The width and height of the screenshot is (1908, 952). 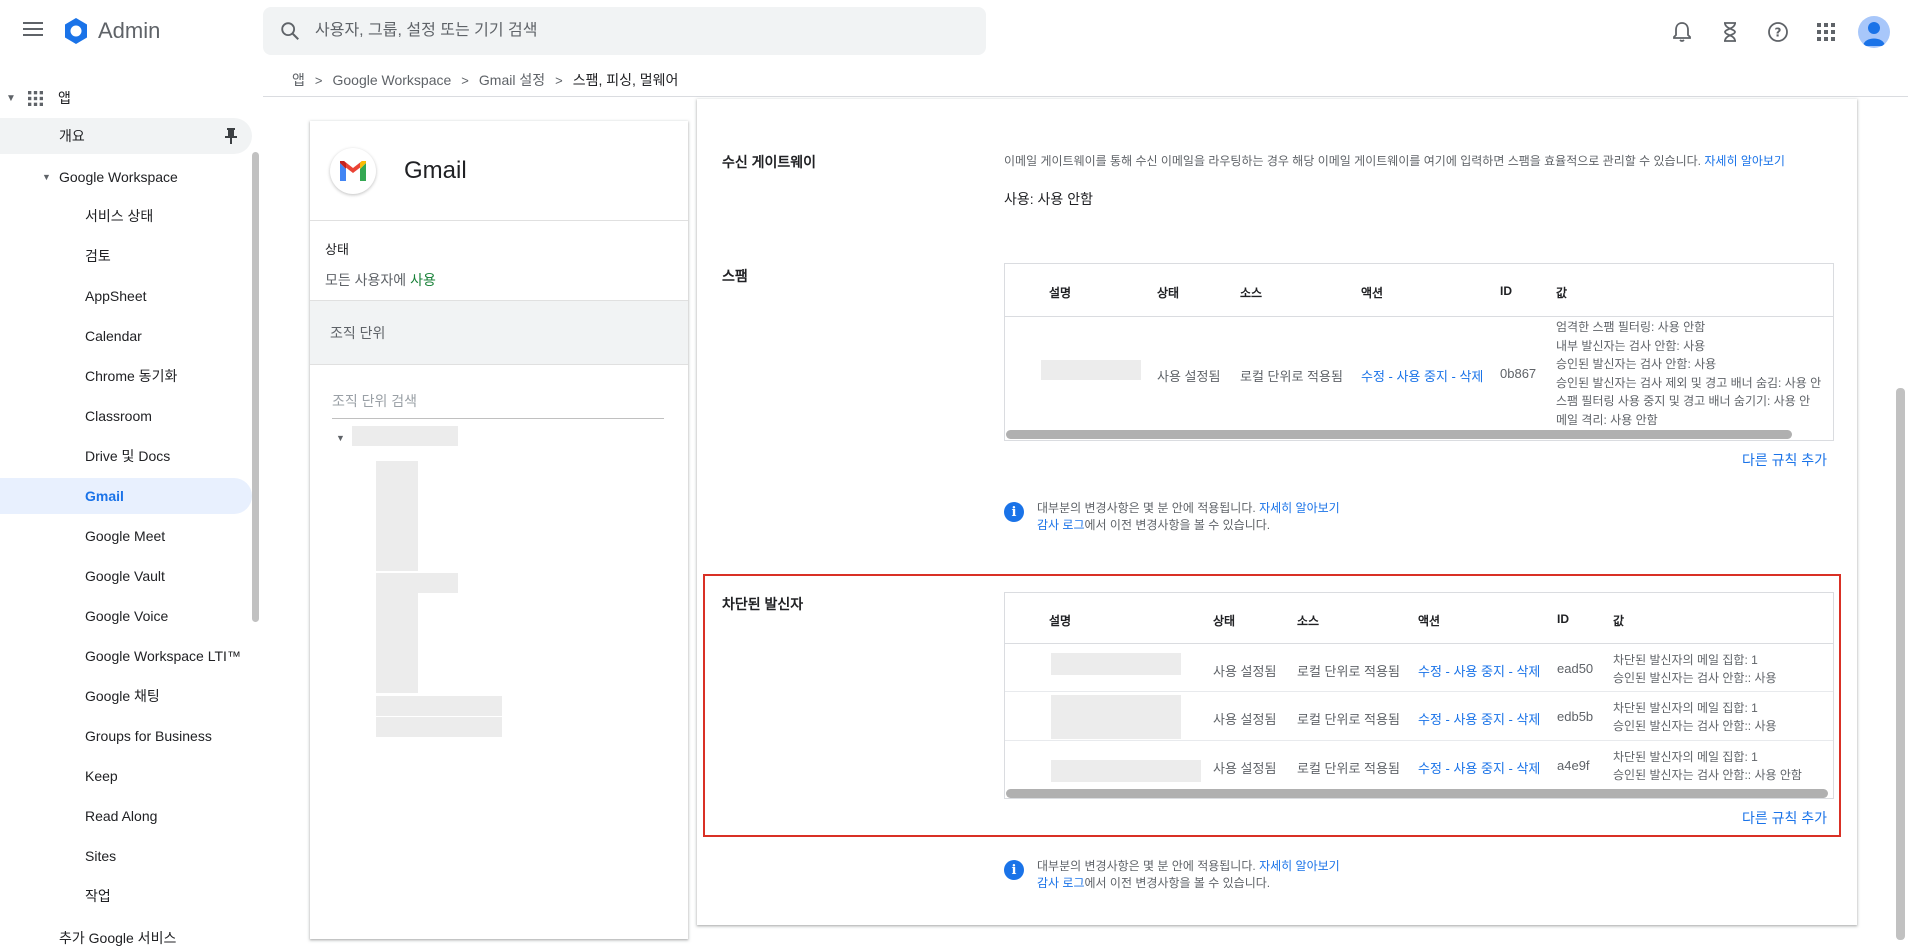 What do you see at coordinates (1348, 768) in the screenshot?
I see `rule-source: 로컬 단위로 적용됨` at bounding box center [1348, 768].